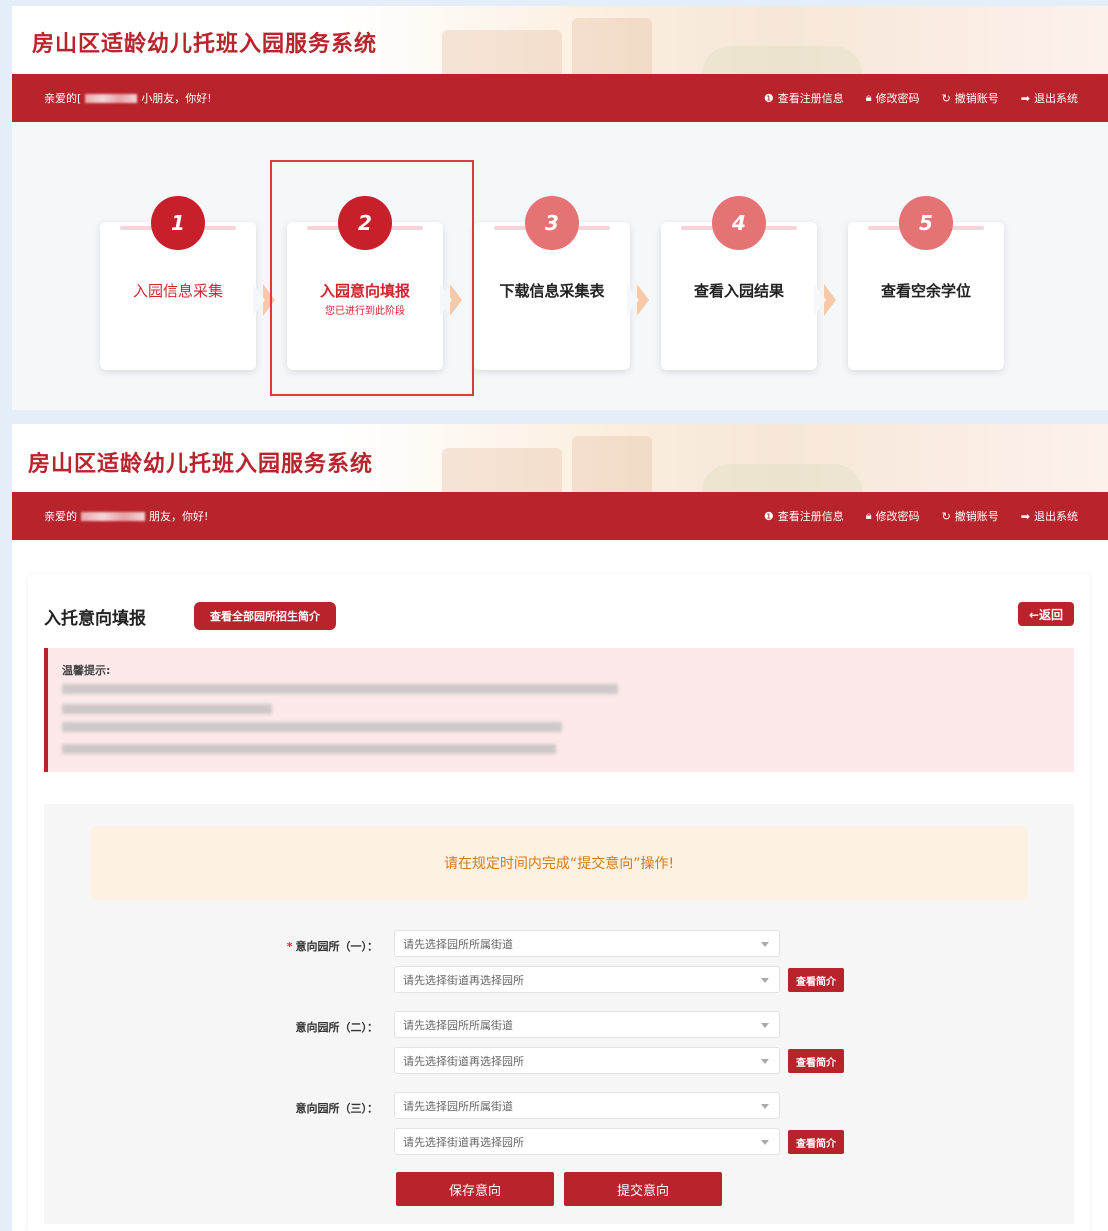 The height and width of the screenshot is (1231, 1108). Describe the element at coordinates (587, 1141) in the screenshot. I see `kindergarten-3-school-select: 请先选择街道再选择园所` at that location.